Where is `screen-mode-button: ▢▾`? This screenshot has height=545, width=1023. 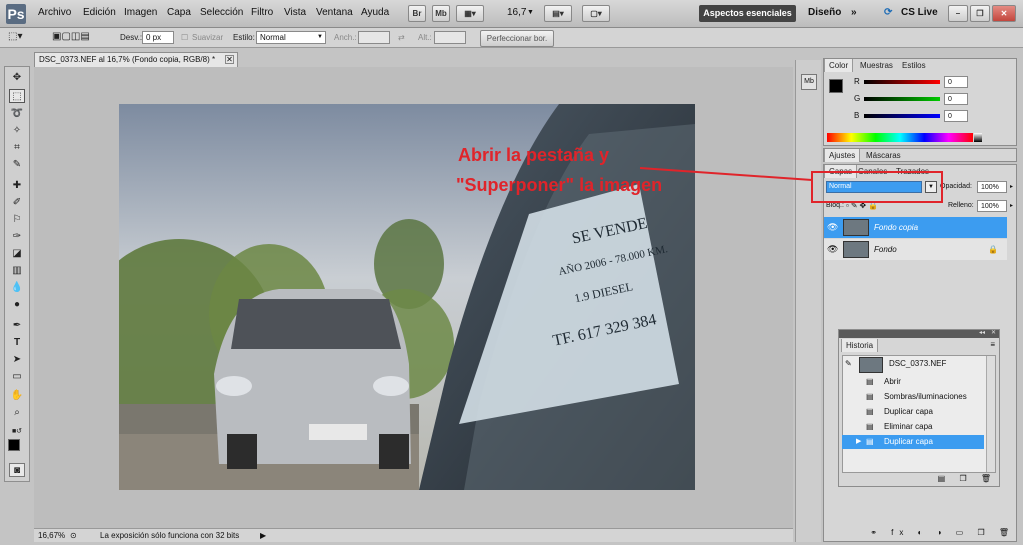 screen-mode-button: ▢▾ is located at coordinates (596, 13).